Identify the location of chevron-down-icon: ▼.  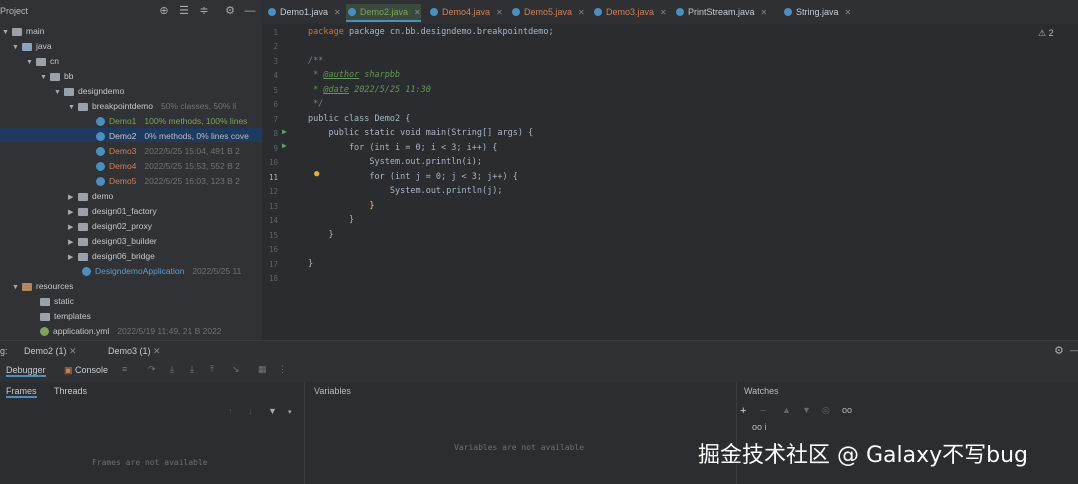
(5, 32).